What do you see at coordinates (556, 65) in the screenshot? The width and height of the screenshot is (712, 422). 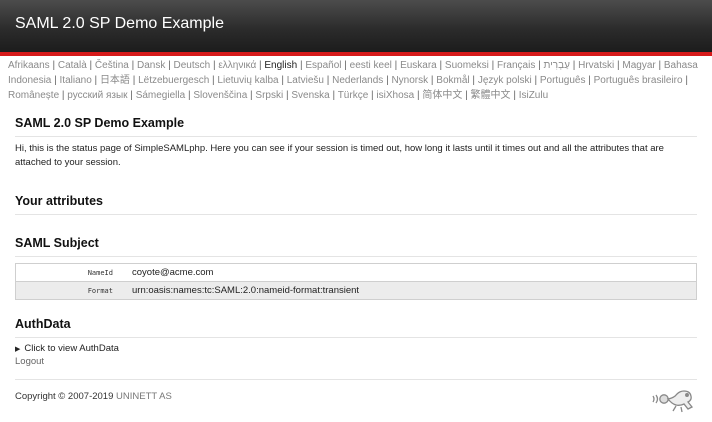 I see `language-link: עַבְרִית` at bounding box center [556, 65].